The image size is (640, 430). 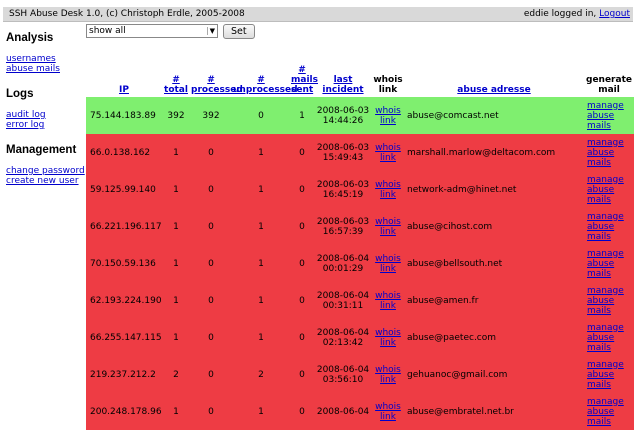 What do you see at coordinates (343, 337) in the screenshot?
I see `cell-last-incident: 2008-06-04 02:13:42` at bounding box center [343, 337].